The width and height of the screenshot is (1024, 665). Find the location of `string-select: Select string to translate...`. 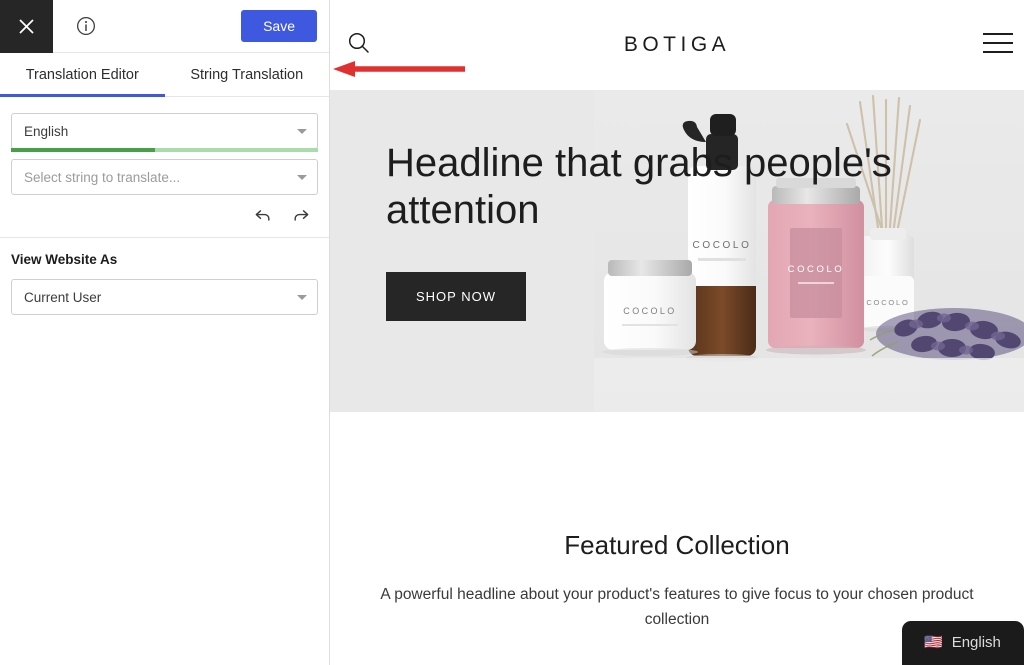

string-select: Select string to translate... is located at coordinates (164, 177).